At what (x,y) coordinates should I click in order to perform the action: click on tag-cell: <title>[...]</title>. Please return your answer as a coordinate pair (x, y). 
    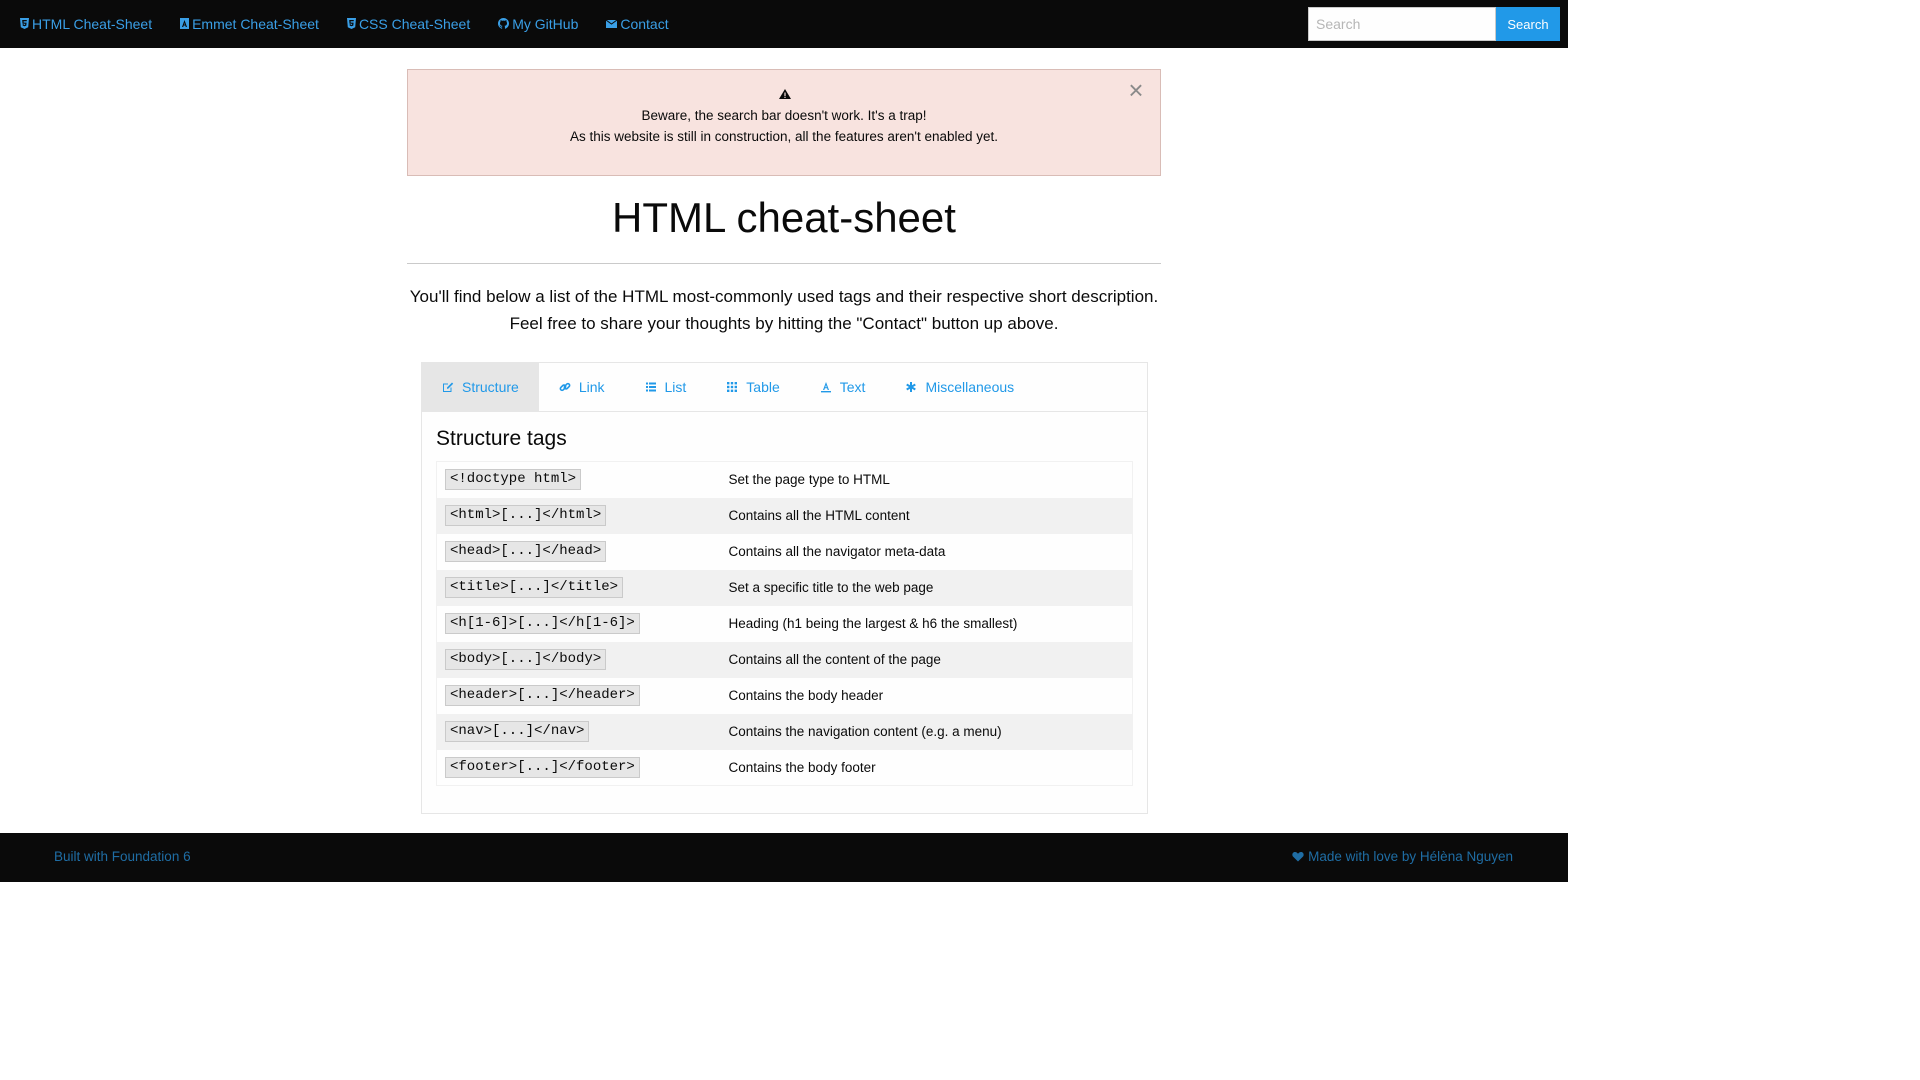
    Looking at the image, I should click on (579, 588).